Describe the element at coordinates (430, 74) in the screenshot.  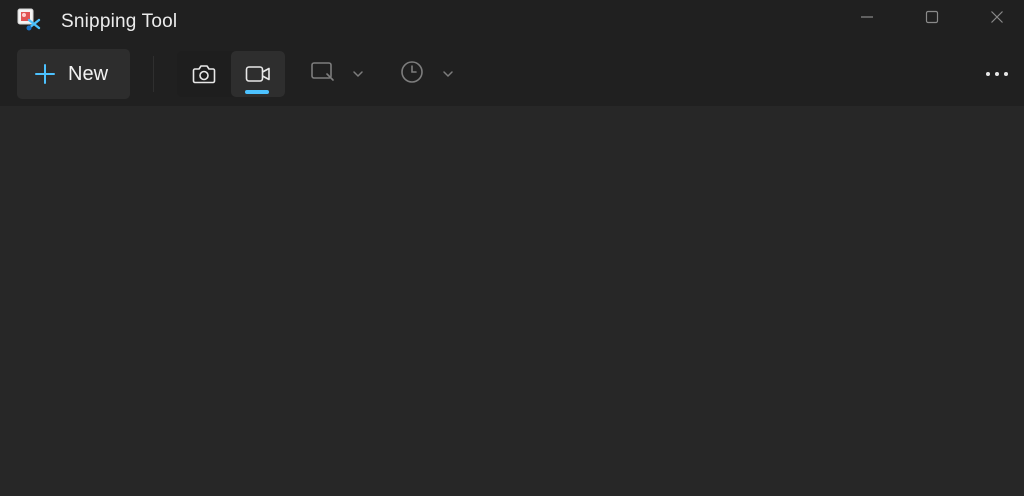
I see `snip-delay-dropdown` at that location.